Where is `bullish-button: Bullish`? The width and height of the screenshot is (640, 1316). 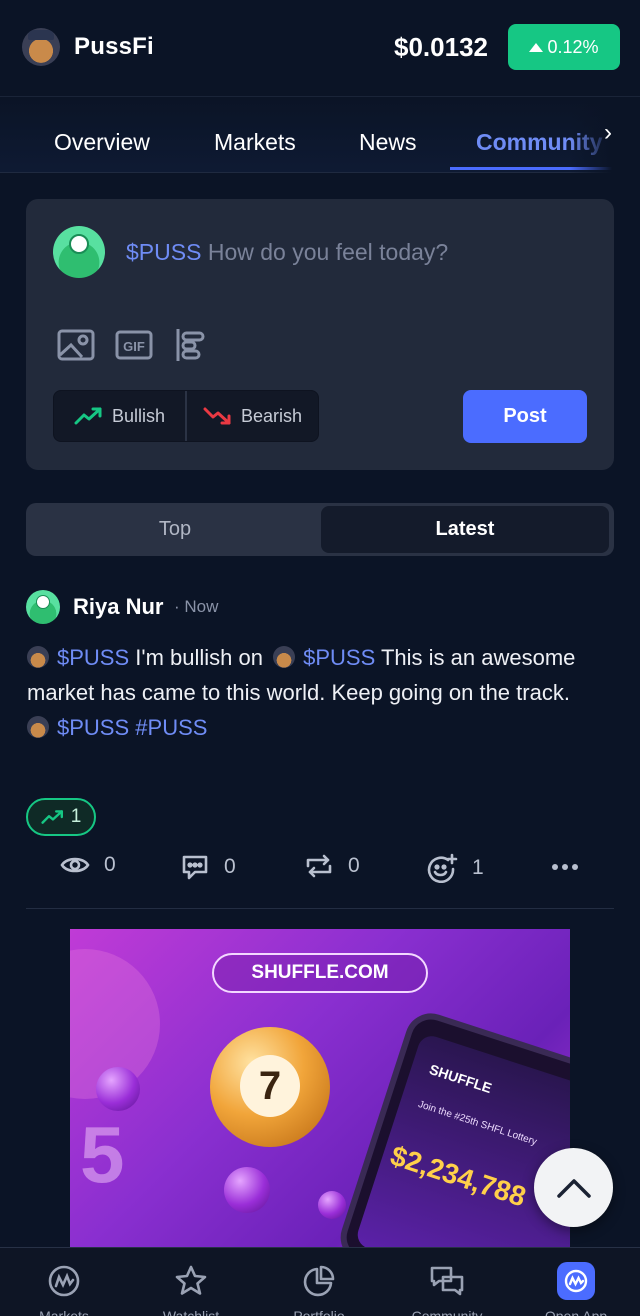
bullish-button: Bullish is located at coordinates (119, 416).